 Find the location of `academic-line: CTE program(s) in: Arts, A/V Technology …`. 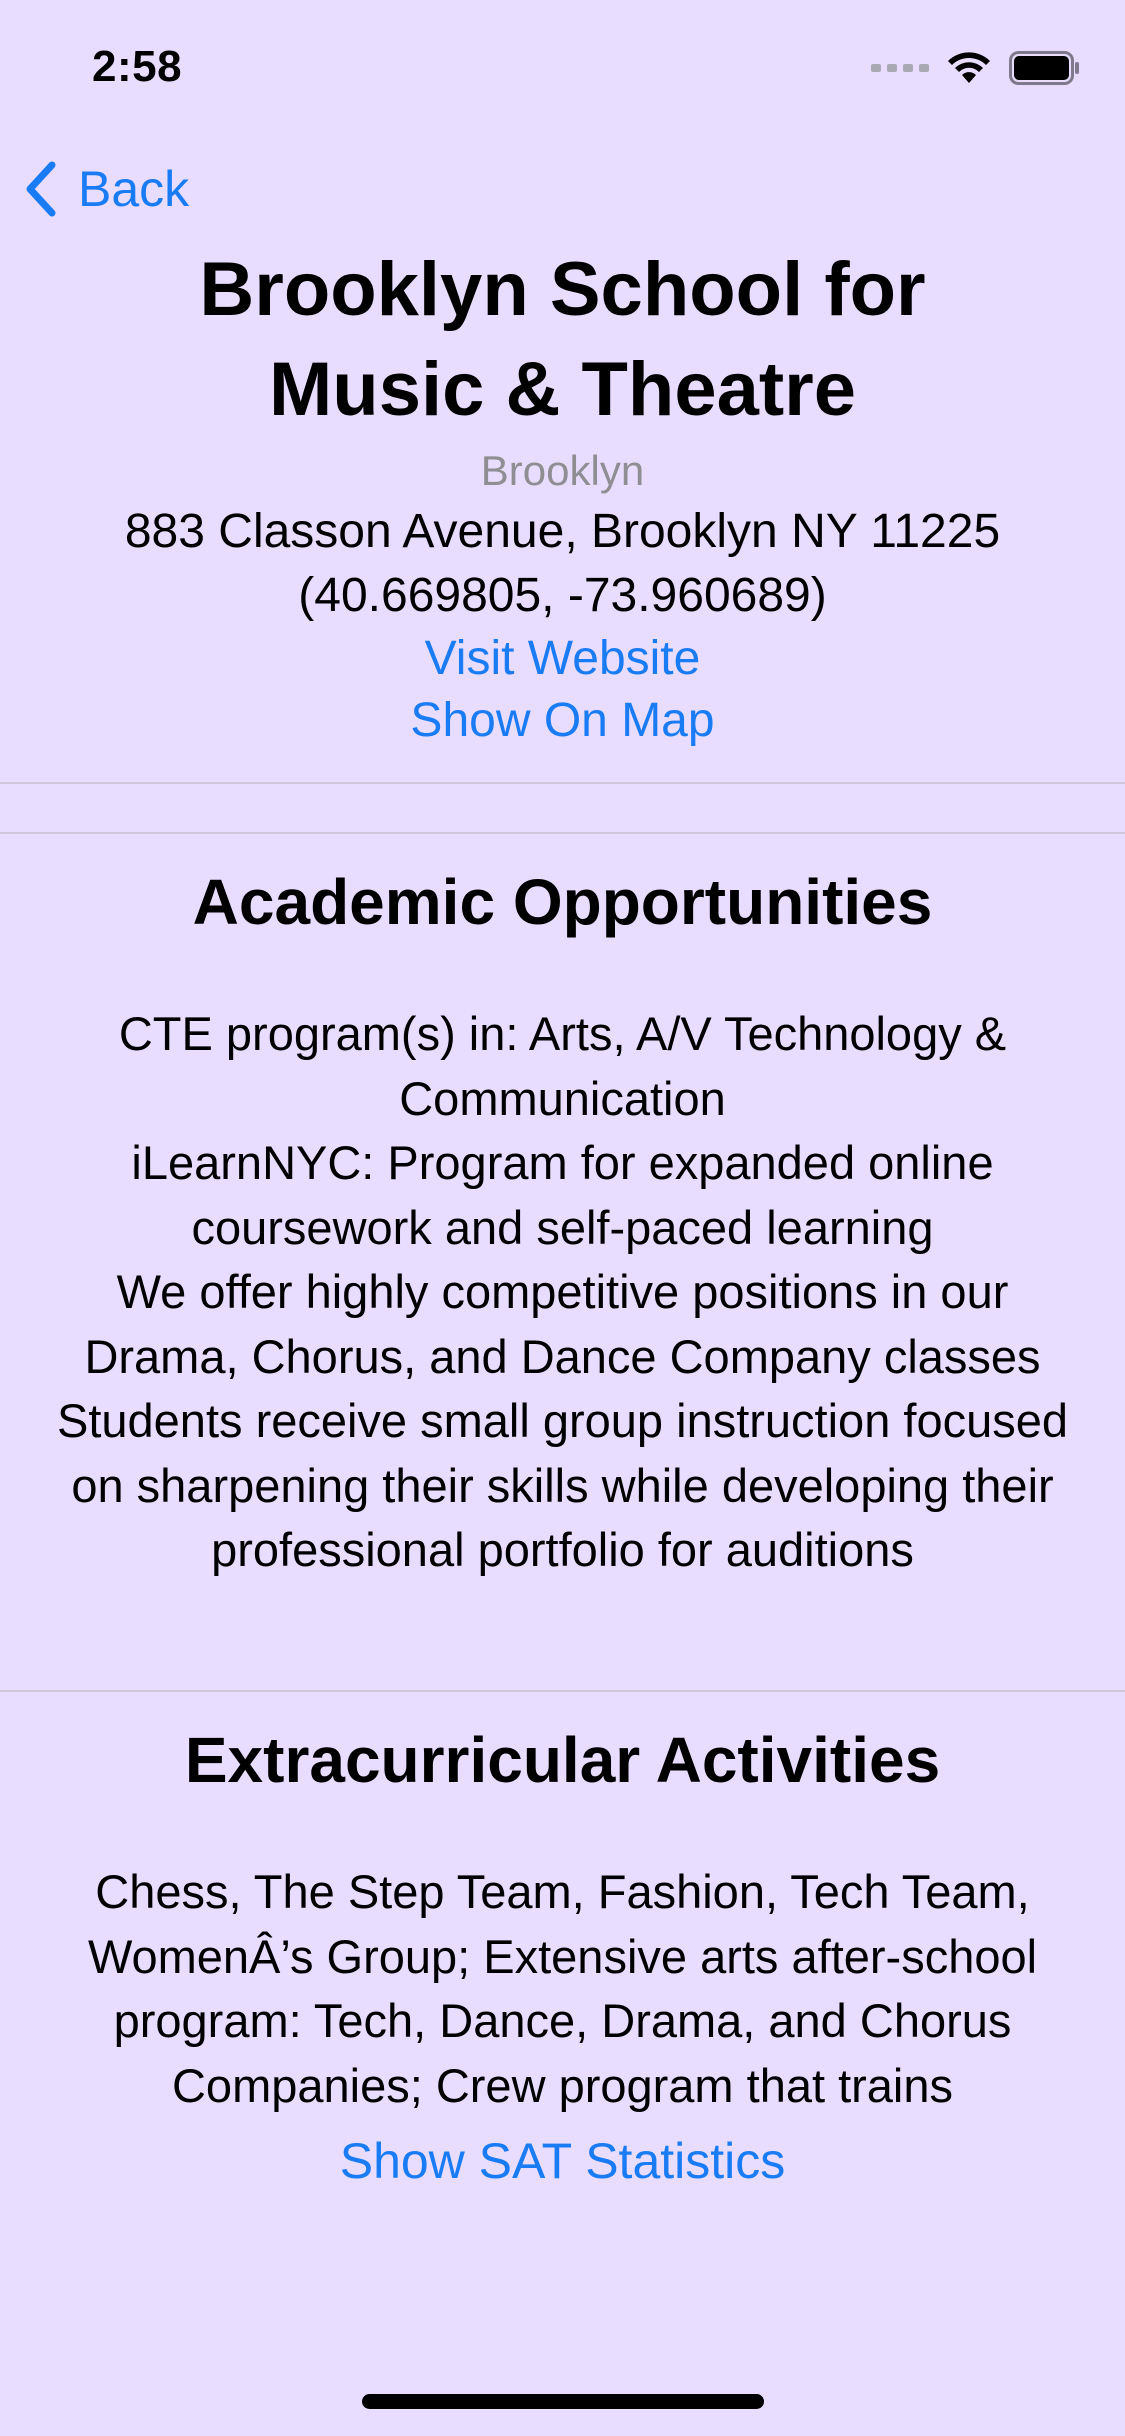

academic-line: CTE program(s) in: Arts, A/V Technology … is located at coordinates (562, 1066).